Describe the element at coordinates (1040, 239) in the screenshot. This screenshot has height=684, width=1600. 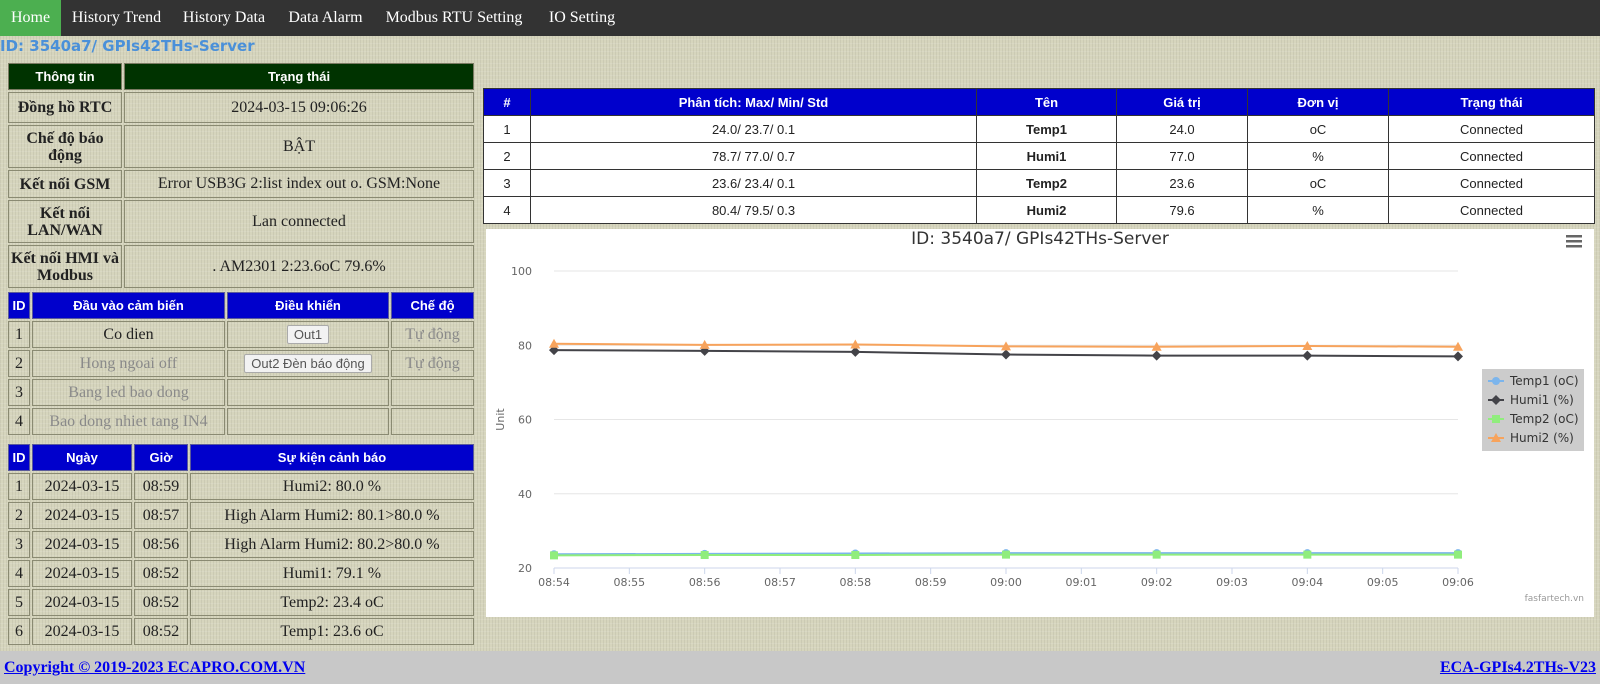
I see `chart-title: ID: 3540a7/ GPIs42THs-Server` at that location.